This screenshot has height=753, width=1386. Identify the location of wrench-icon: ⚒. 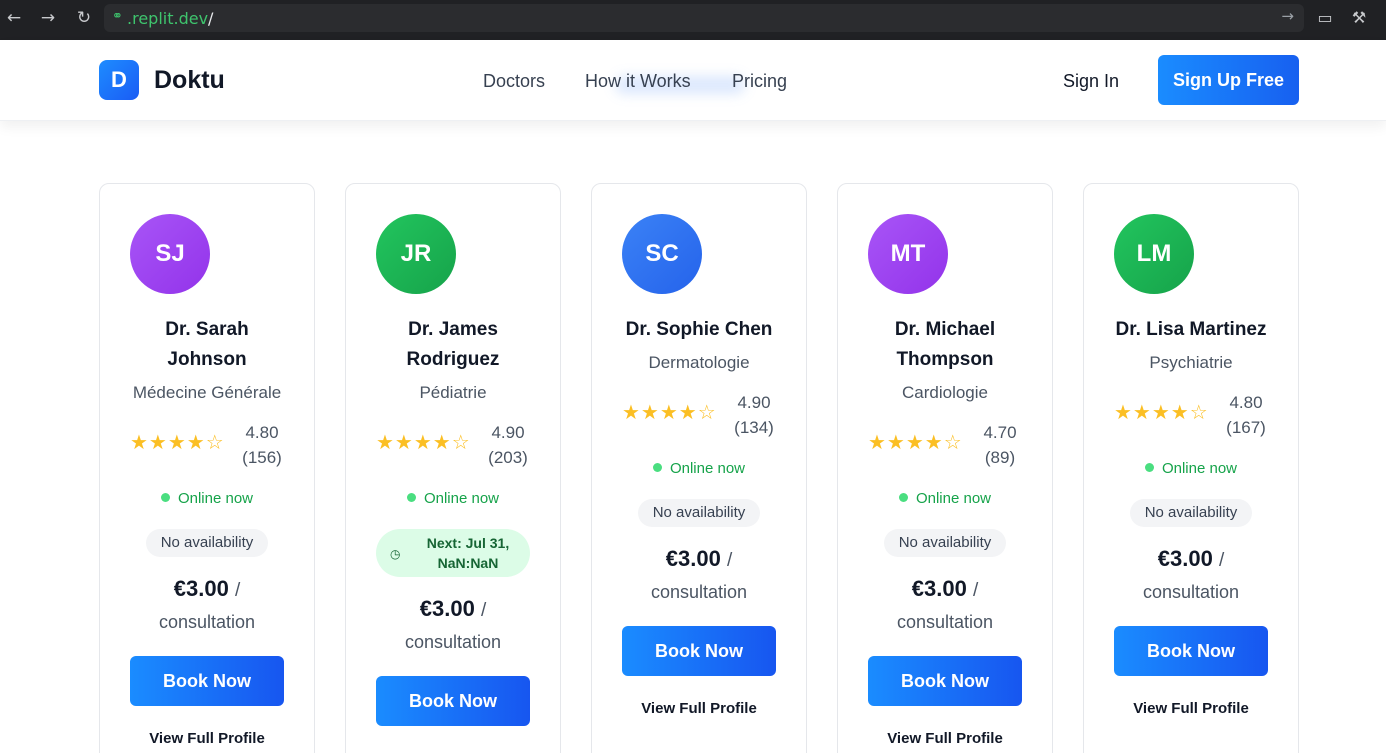
(1359, 18).